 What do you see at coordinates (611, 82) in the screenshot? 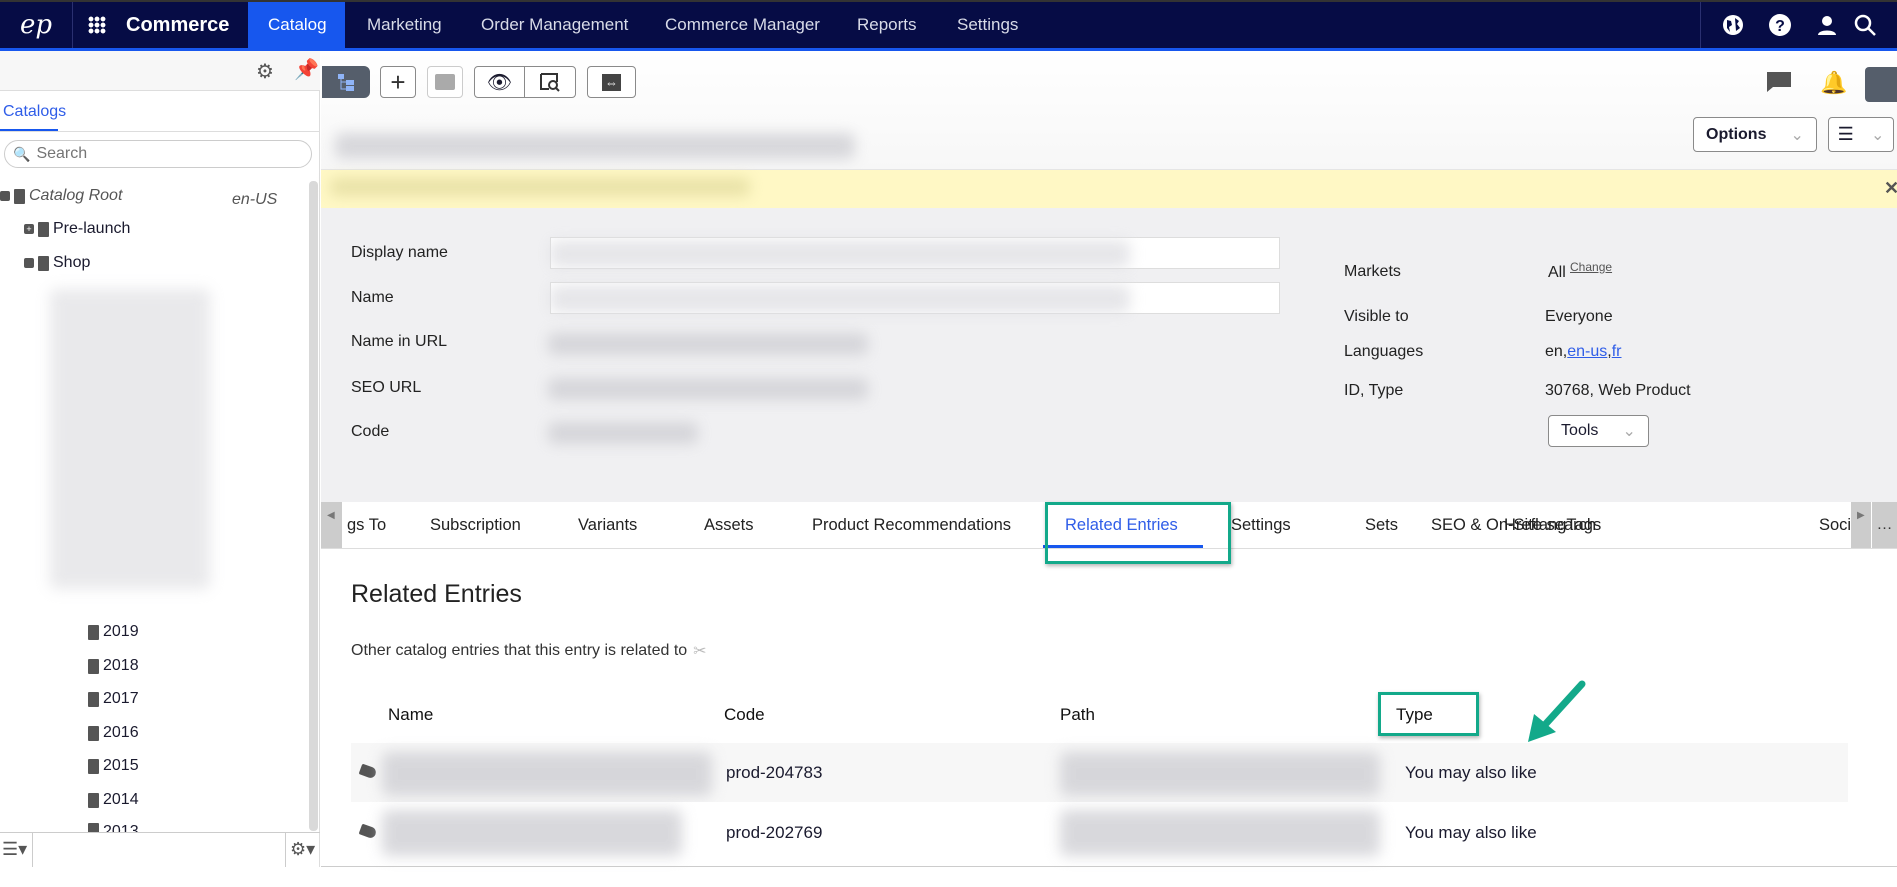
I see `compare-button: ⇔` at bounding box center [611, 82].